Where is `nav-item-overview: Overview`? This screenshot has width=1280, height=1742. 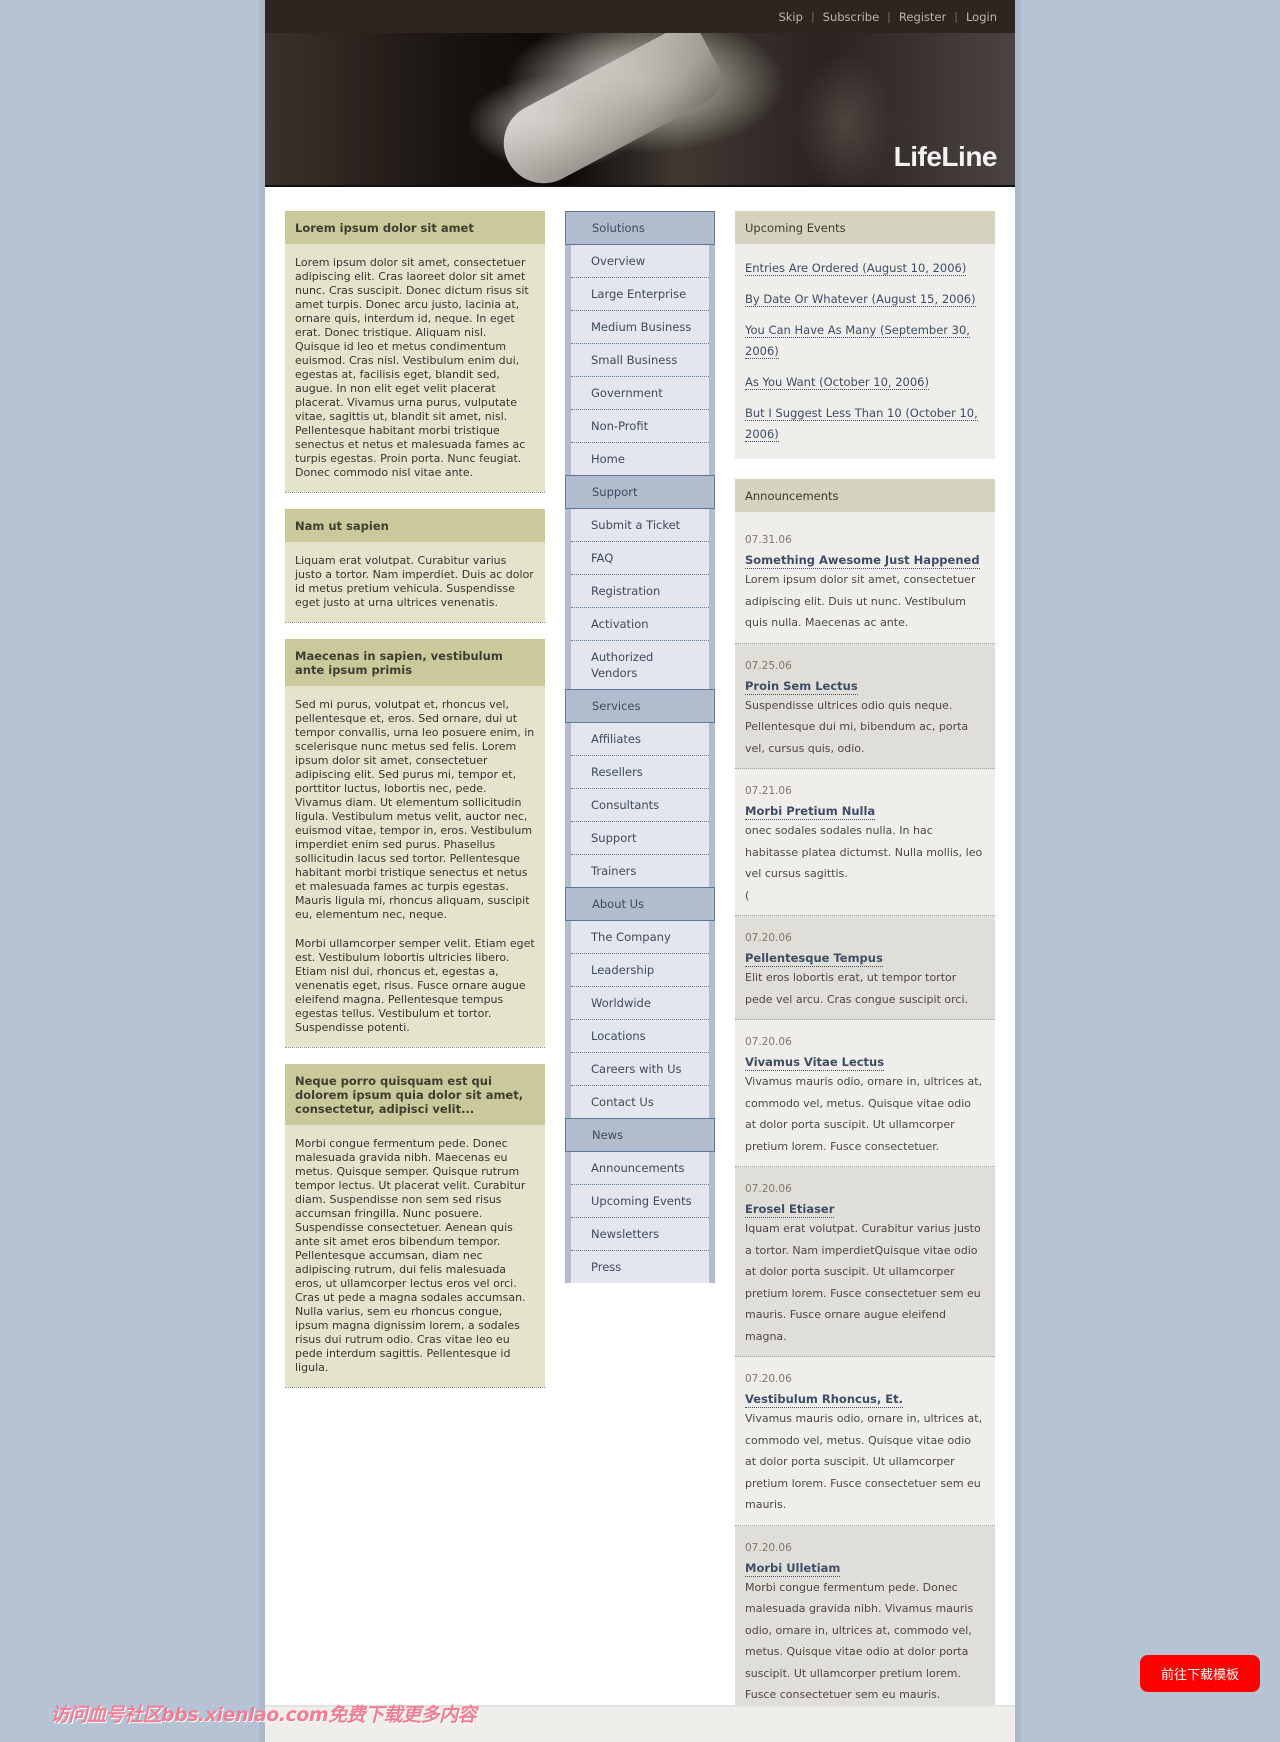 nav-item-overview: Overview is located at coordinates (640, 261).